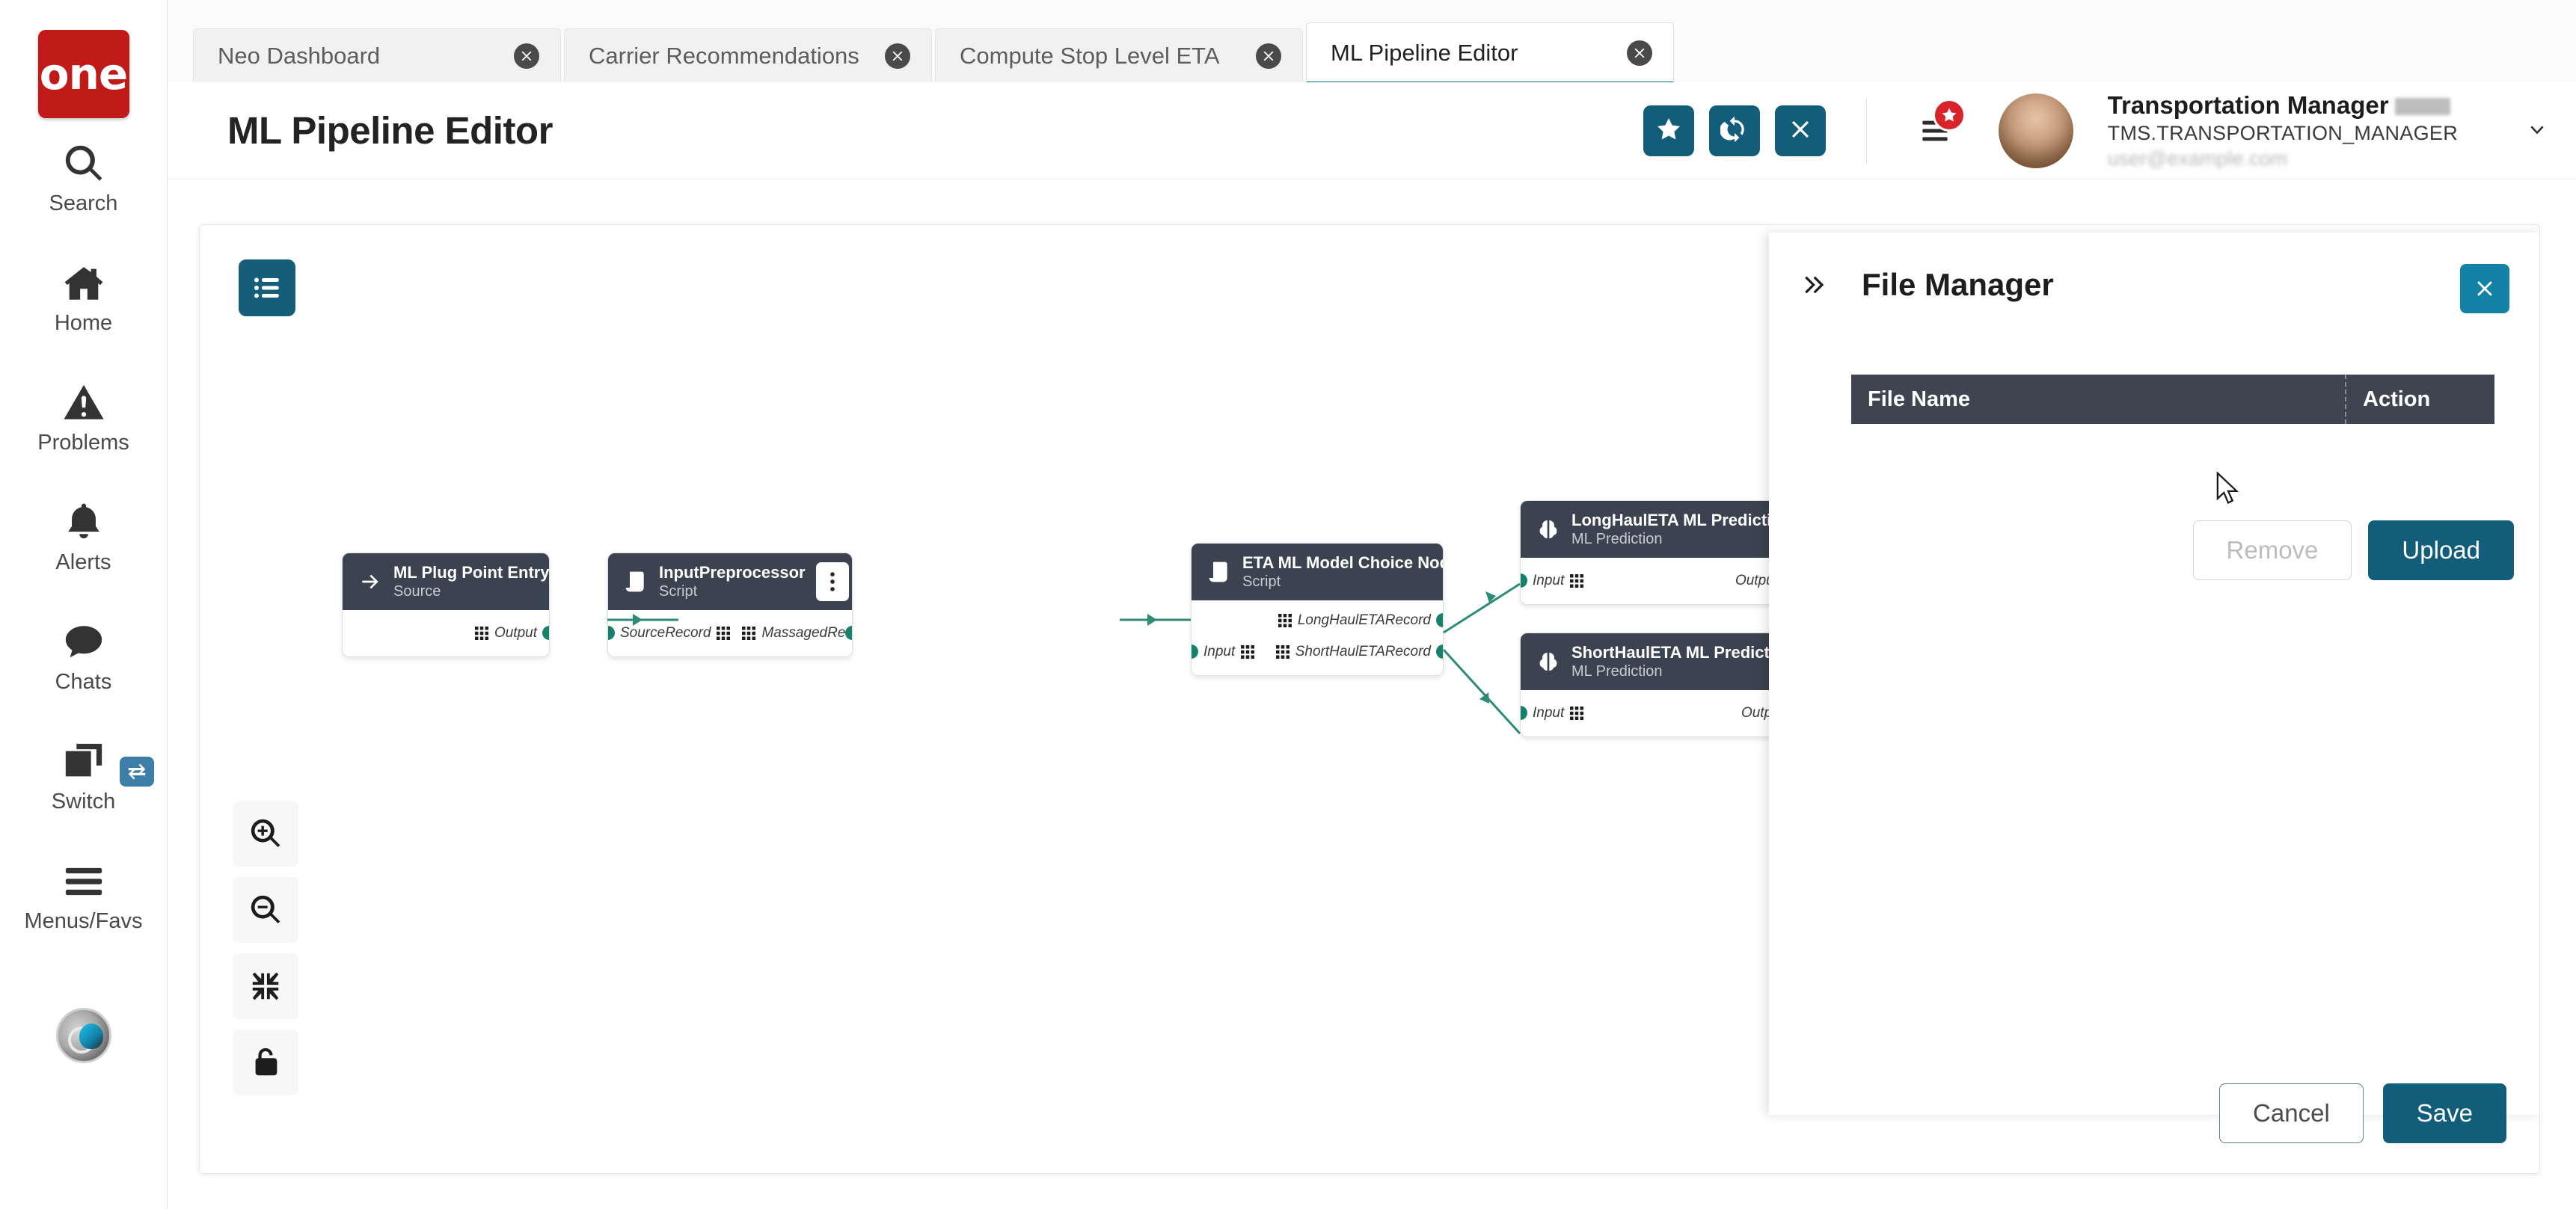 Image resolution: width=2576 pixels, height=1209 pixels. I want to click on sidebar-item-chats: Chats, so click(84, 657).